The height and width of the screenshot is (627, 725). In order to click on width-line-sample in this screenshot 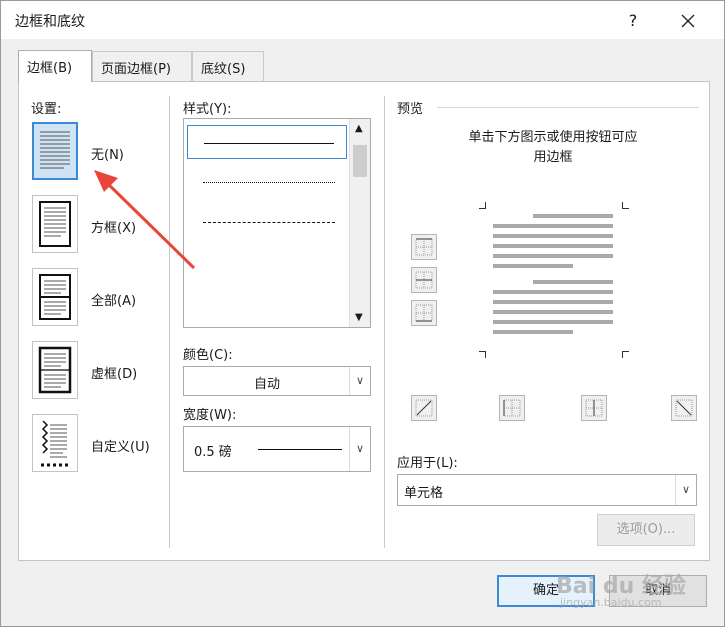, I will do `click(300, 449)`.